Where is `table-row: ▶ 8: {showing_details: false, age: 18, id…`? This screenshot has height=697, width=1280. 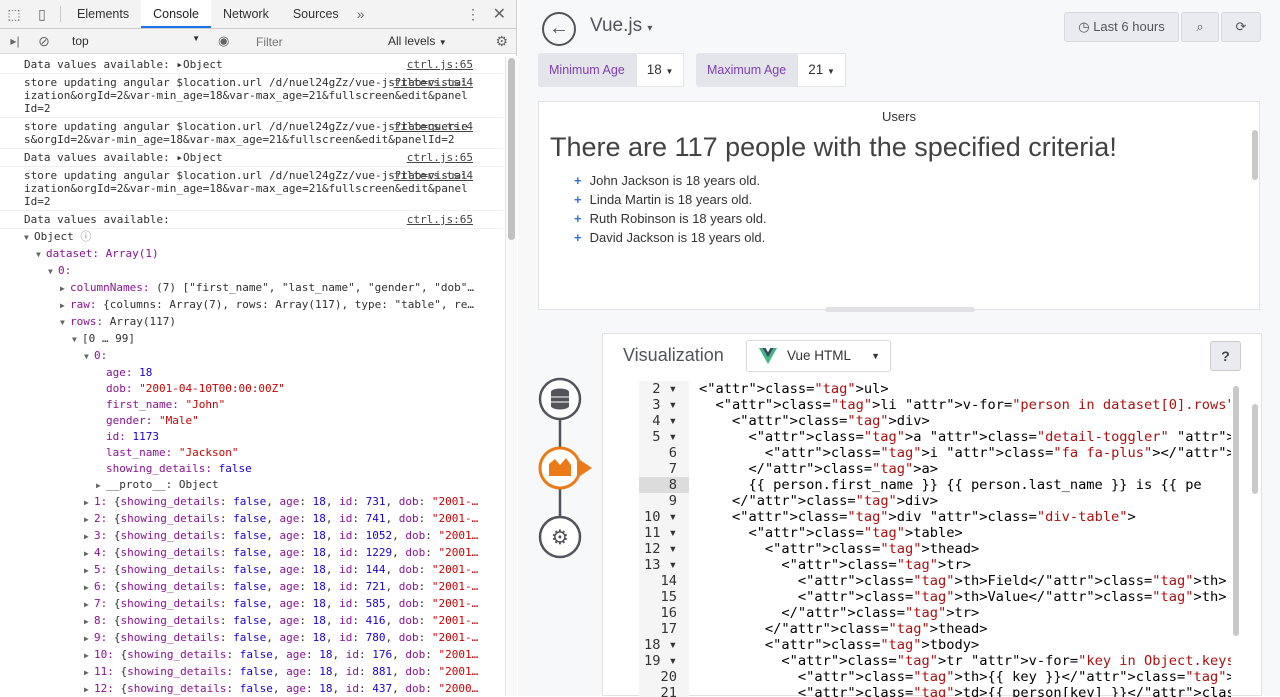 table-row: ▶ 8: {showing_details: false, age: 18, id… is located at coordinates (263, 621).